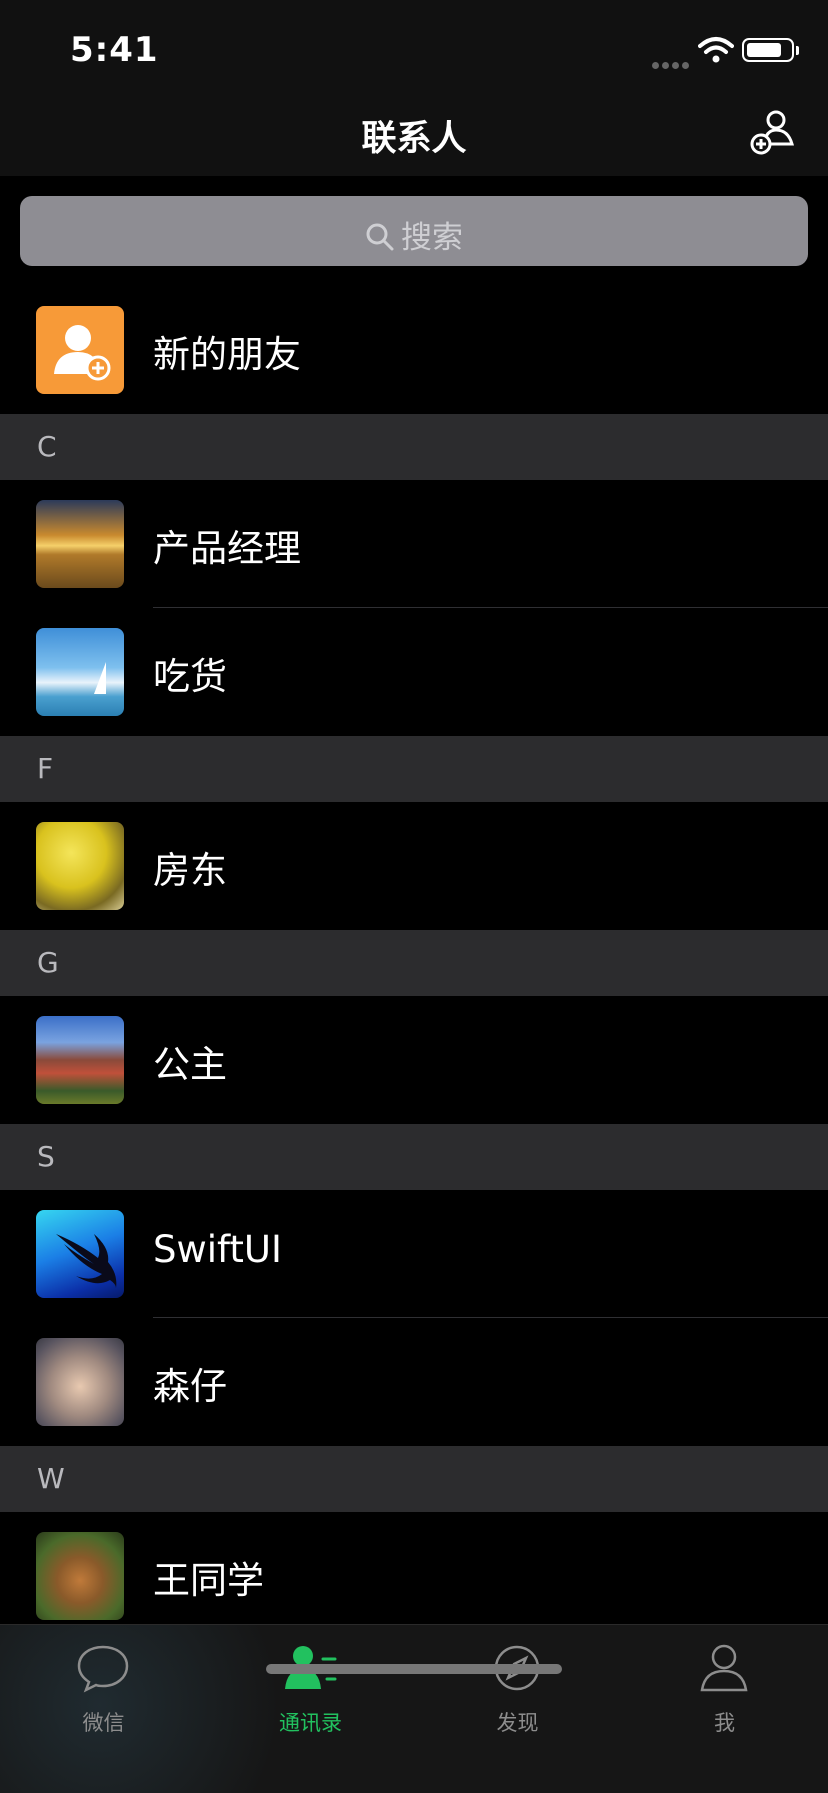  What do you see at coordinates (51, 1478) in the screenshot?
I see `section-letter: W` at bounding box center [51, 1478].